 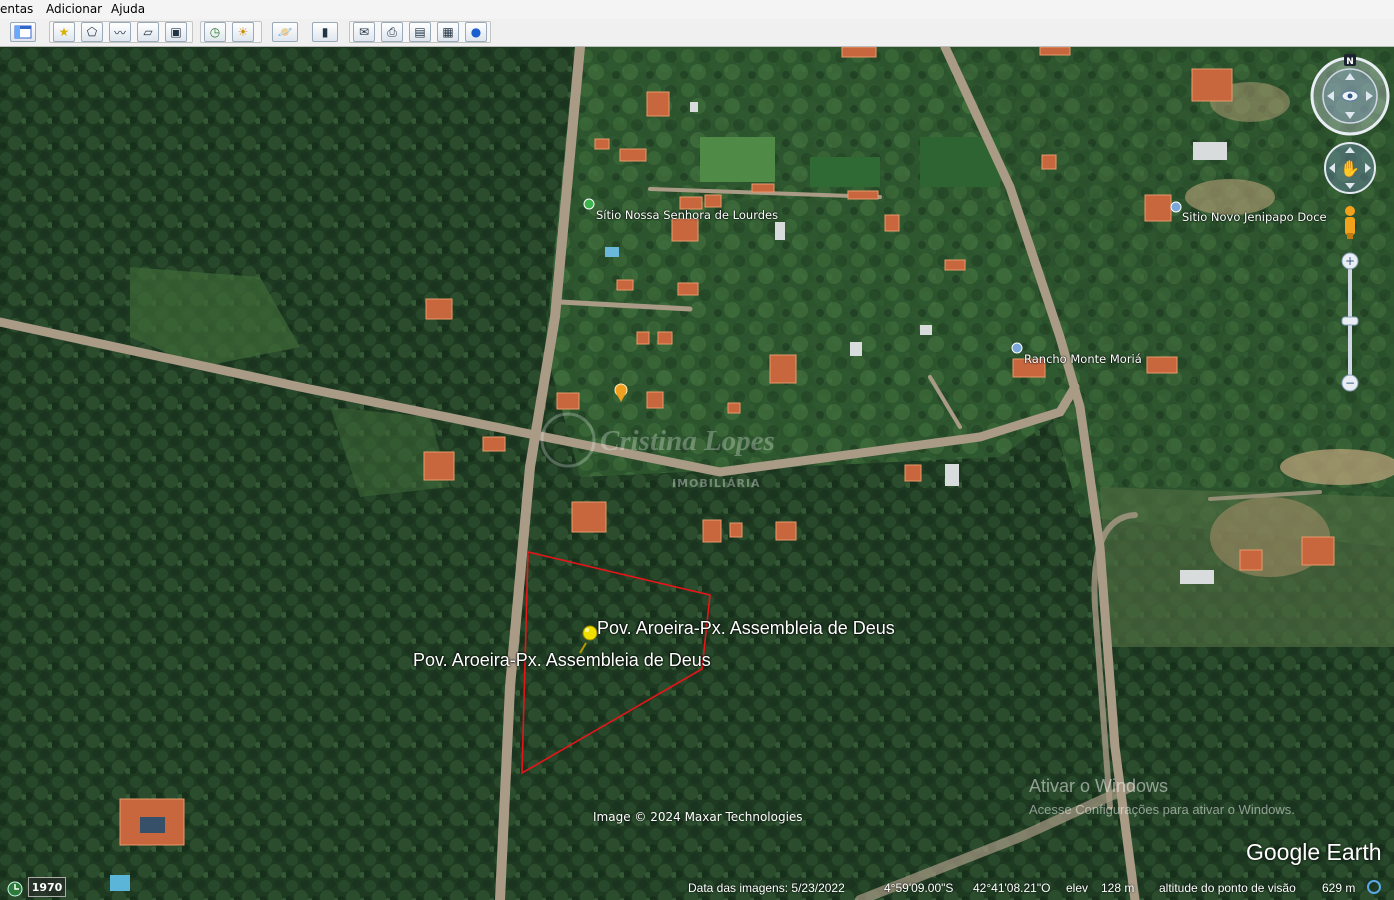 I want to click on sidebar-icon, so click(x=23, y=32).